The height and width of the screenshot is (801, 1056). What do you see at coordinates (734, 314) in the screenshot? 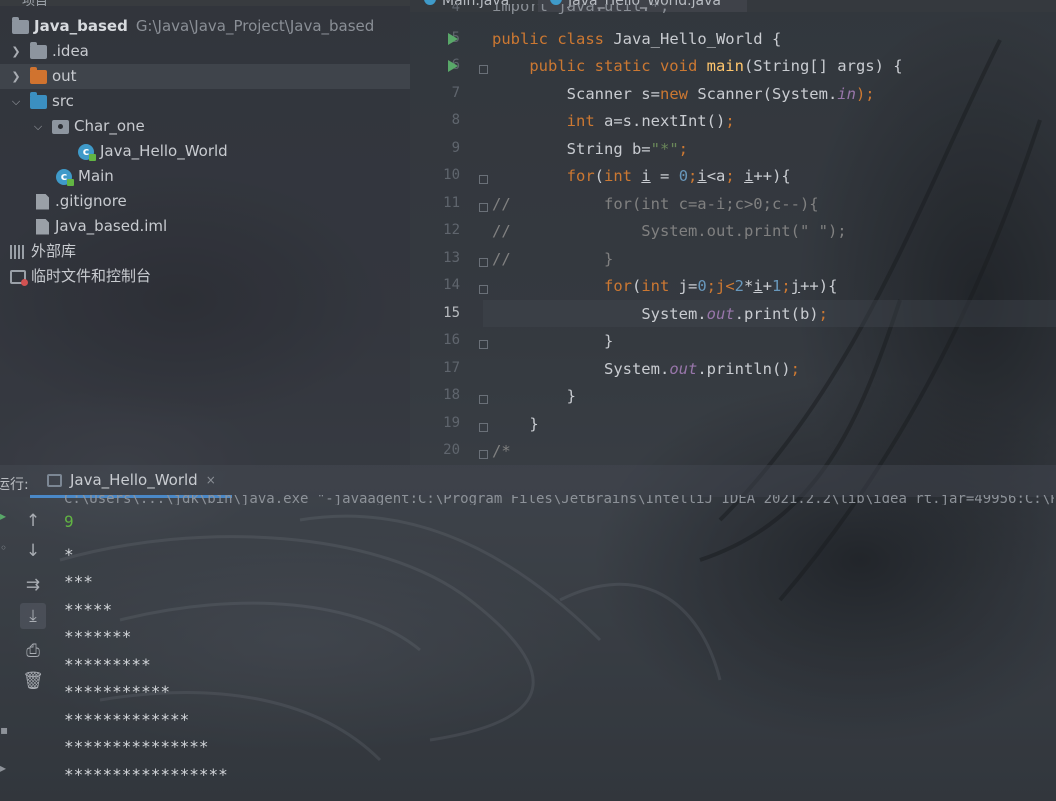
I see `code-line-current: System.out.print(b);` at bounding box center [734, 314].